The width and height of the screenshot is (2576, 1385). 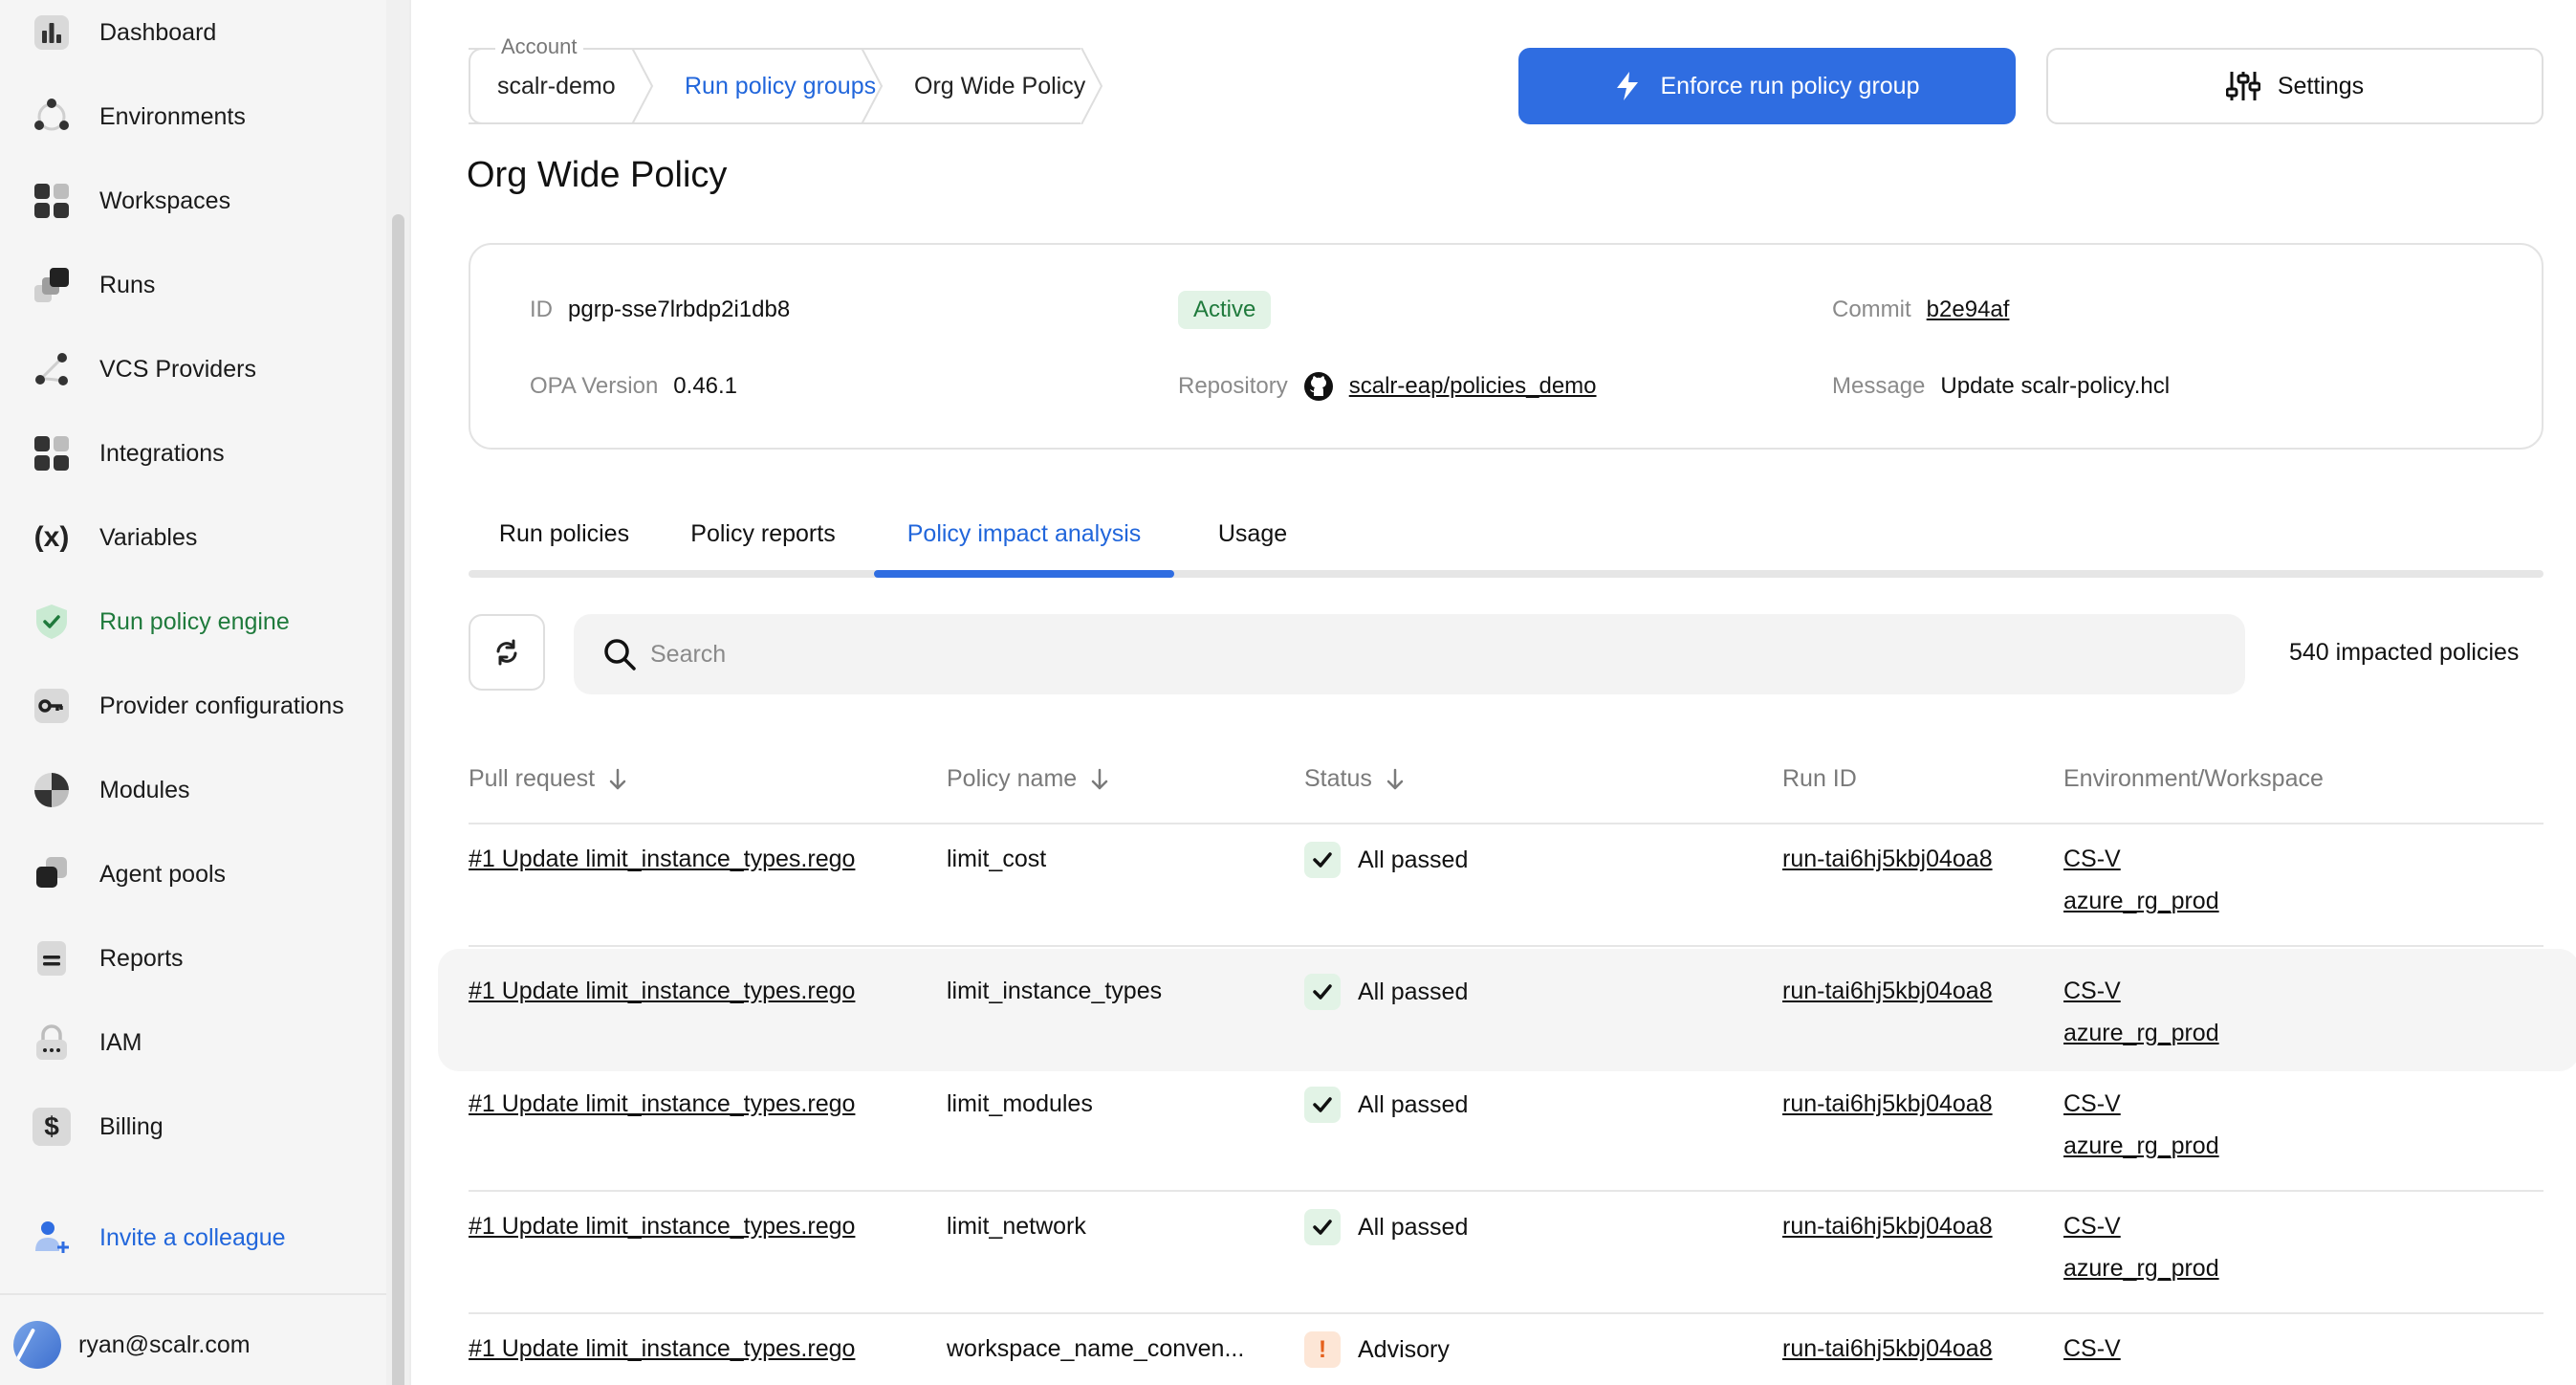 What do you see at coordinates (203, 537) in the screenshot?
I see `sidebar-item-variables: (x) Variables` at bounding box center [203, 537].